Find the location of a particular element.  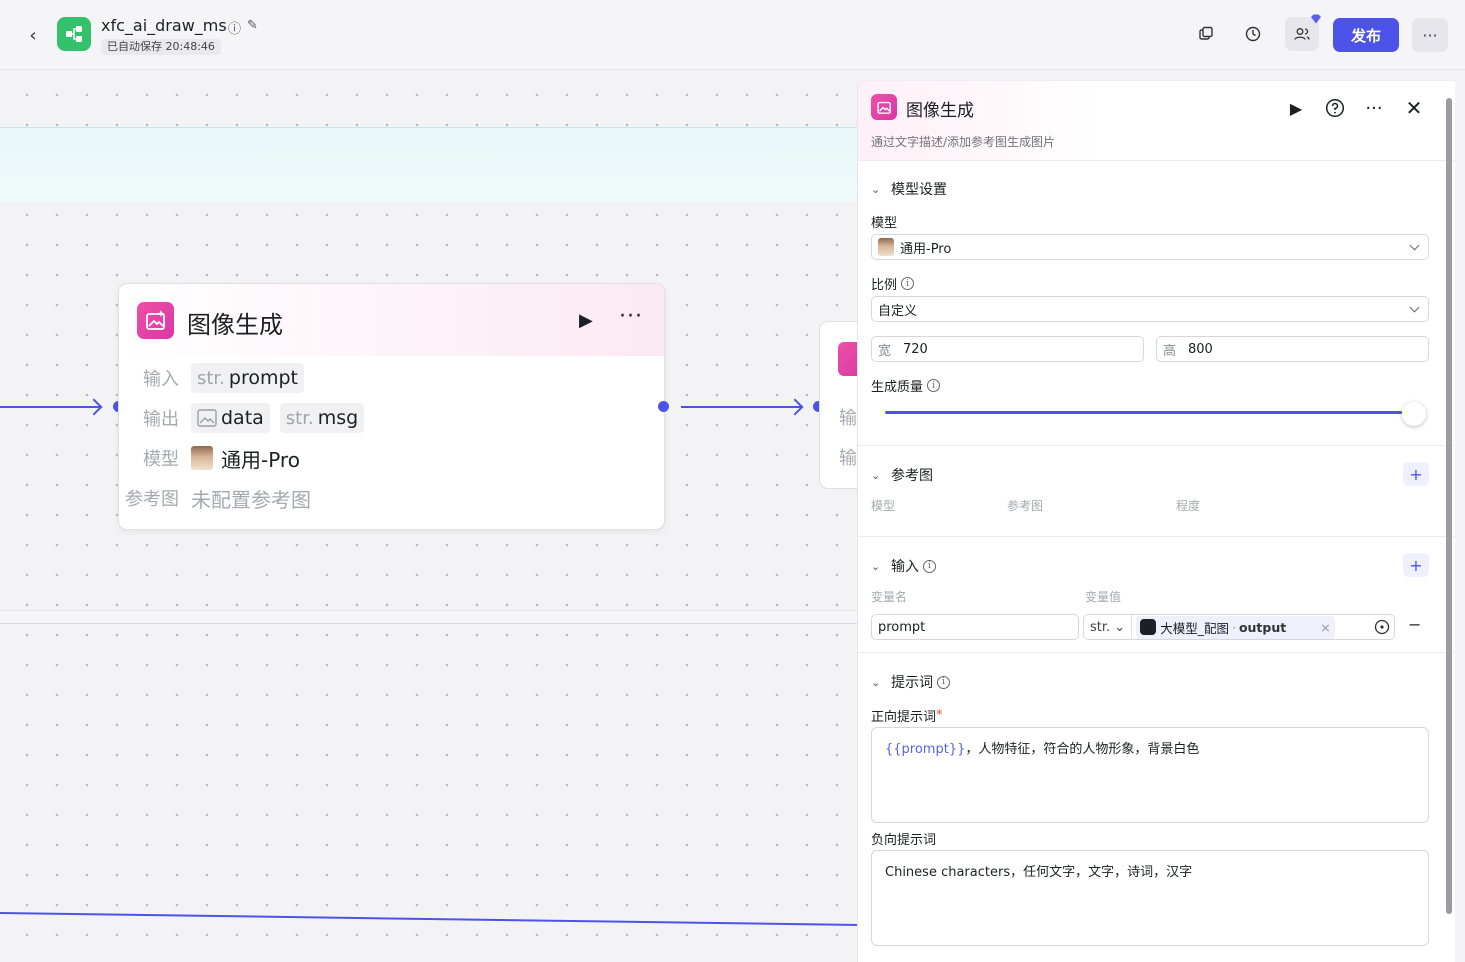

quality-label: 生成质量 i is located at coordinates (906, 385).